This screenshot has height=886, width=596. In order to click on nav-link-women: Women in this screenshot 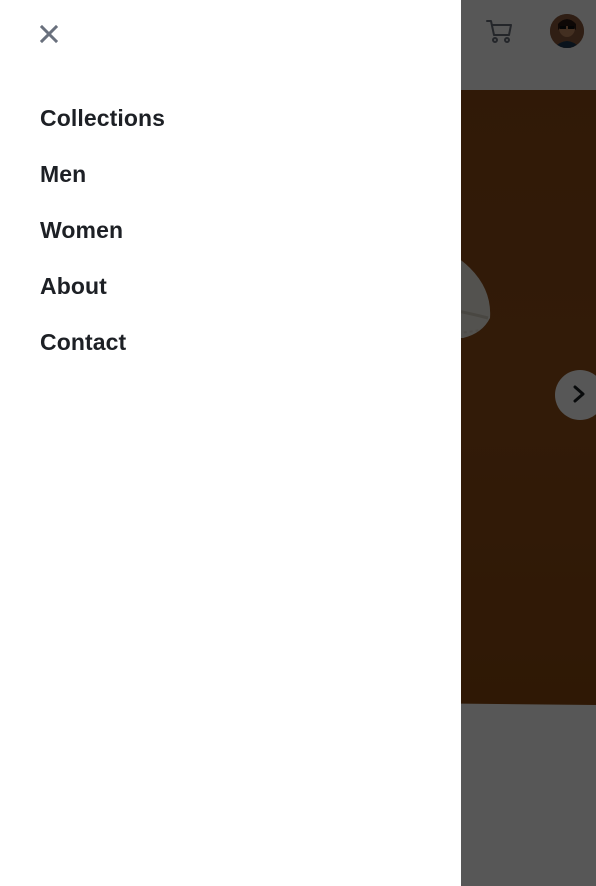, I will do `click(81, 230)`.